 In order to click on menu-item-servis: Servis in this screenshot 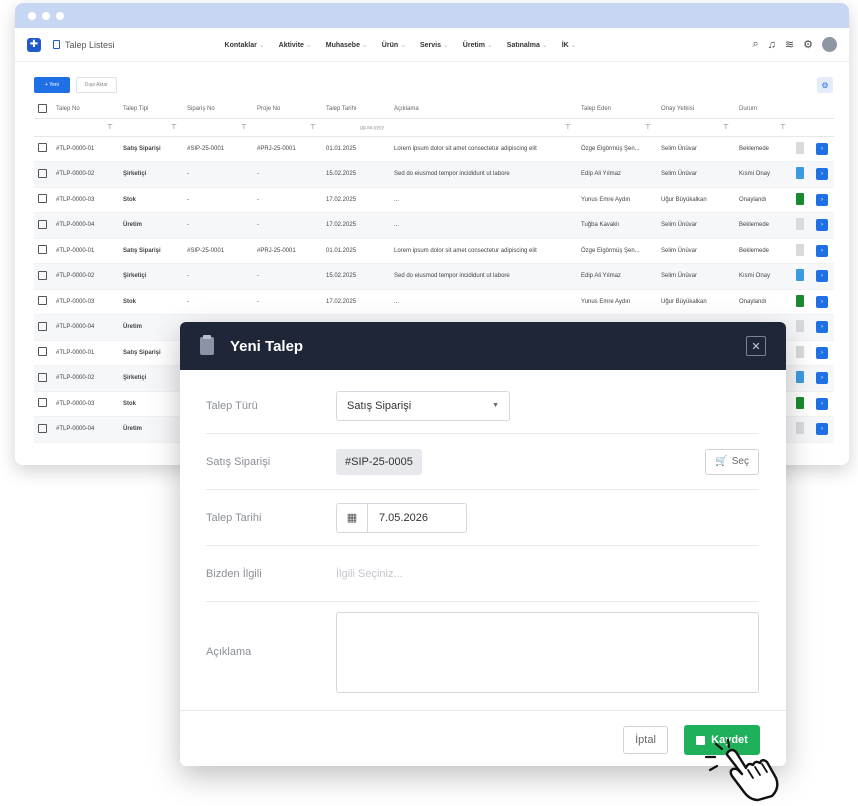, I will do `click(434, 45)`.